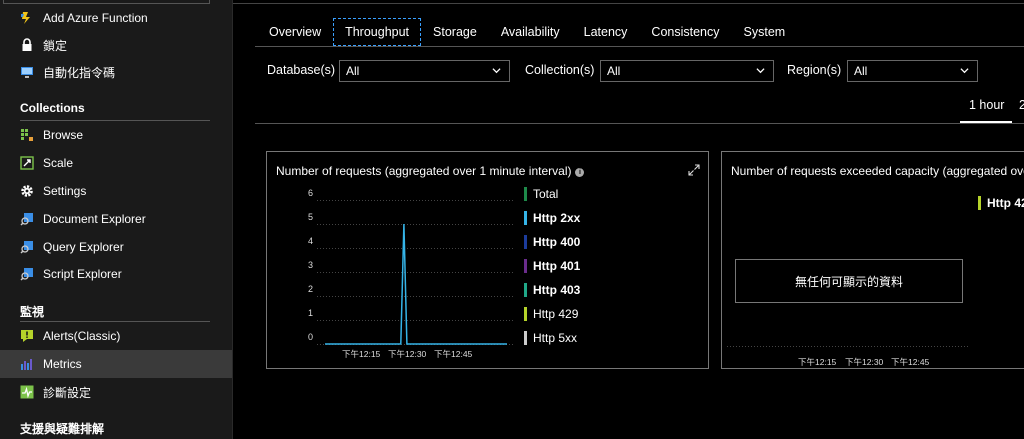 The image size is (1024, 439). I want to click on frame-top-border, so click(628, 3).